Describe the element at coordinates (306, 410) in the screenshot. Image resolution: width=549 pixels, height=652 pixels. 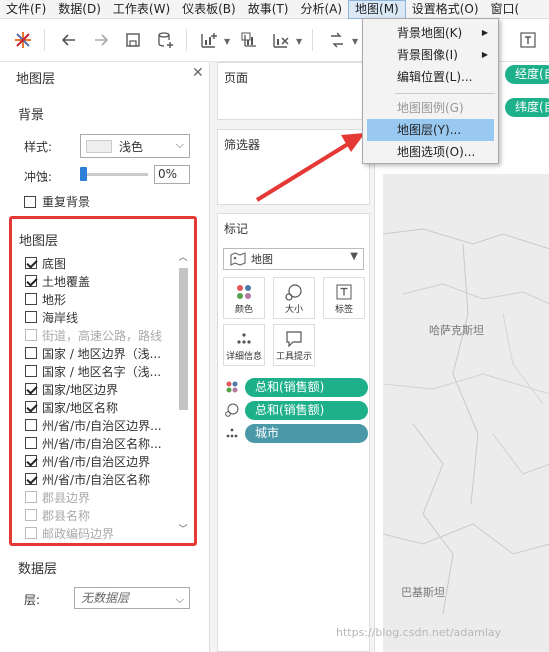
I see `size-field-pill: 总和(销售额)` at that location.